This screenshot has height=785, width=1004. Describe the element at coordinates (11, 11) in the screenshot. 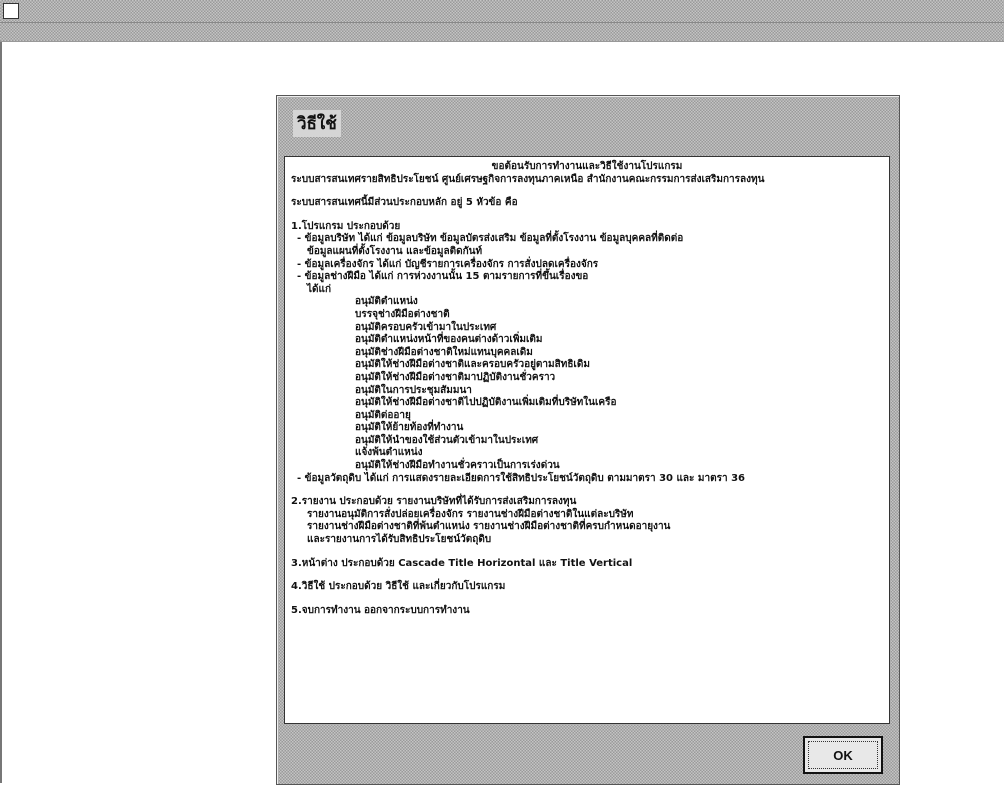

I see `app-icon` at that location.